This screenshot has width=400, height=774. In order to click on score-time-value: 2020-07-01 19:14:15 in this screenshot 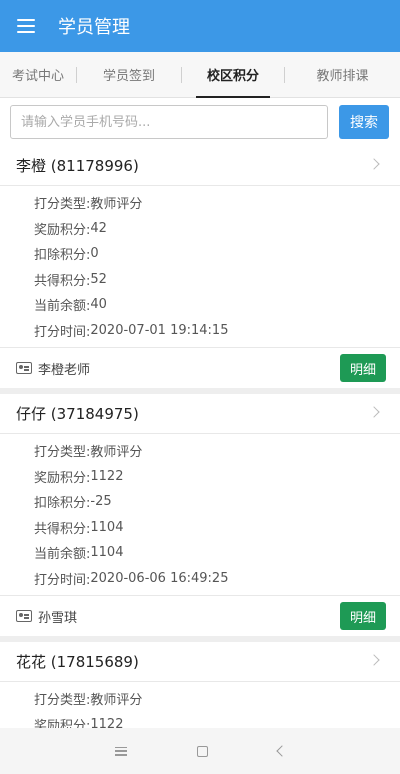, I will do `click(159, 330)`.